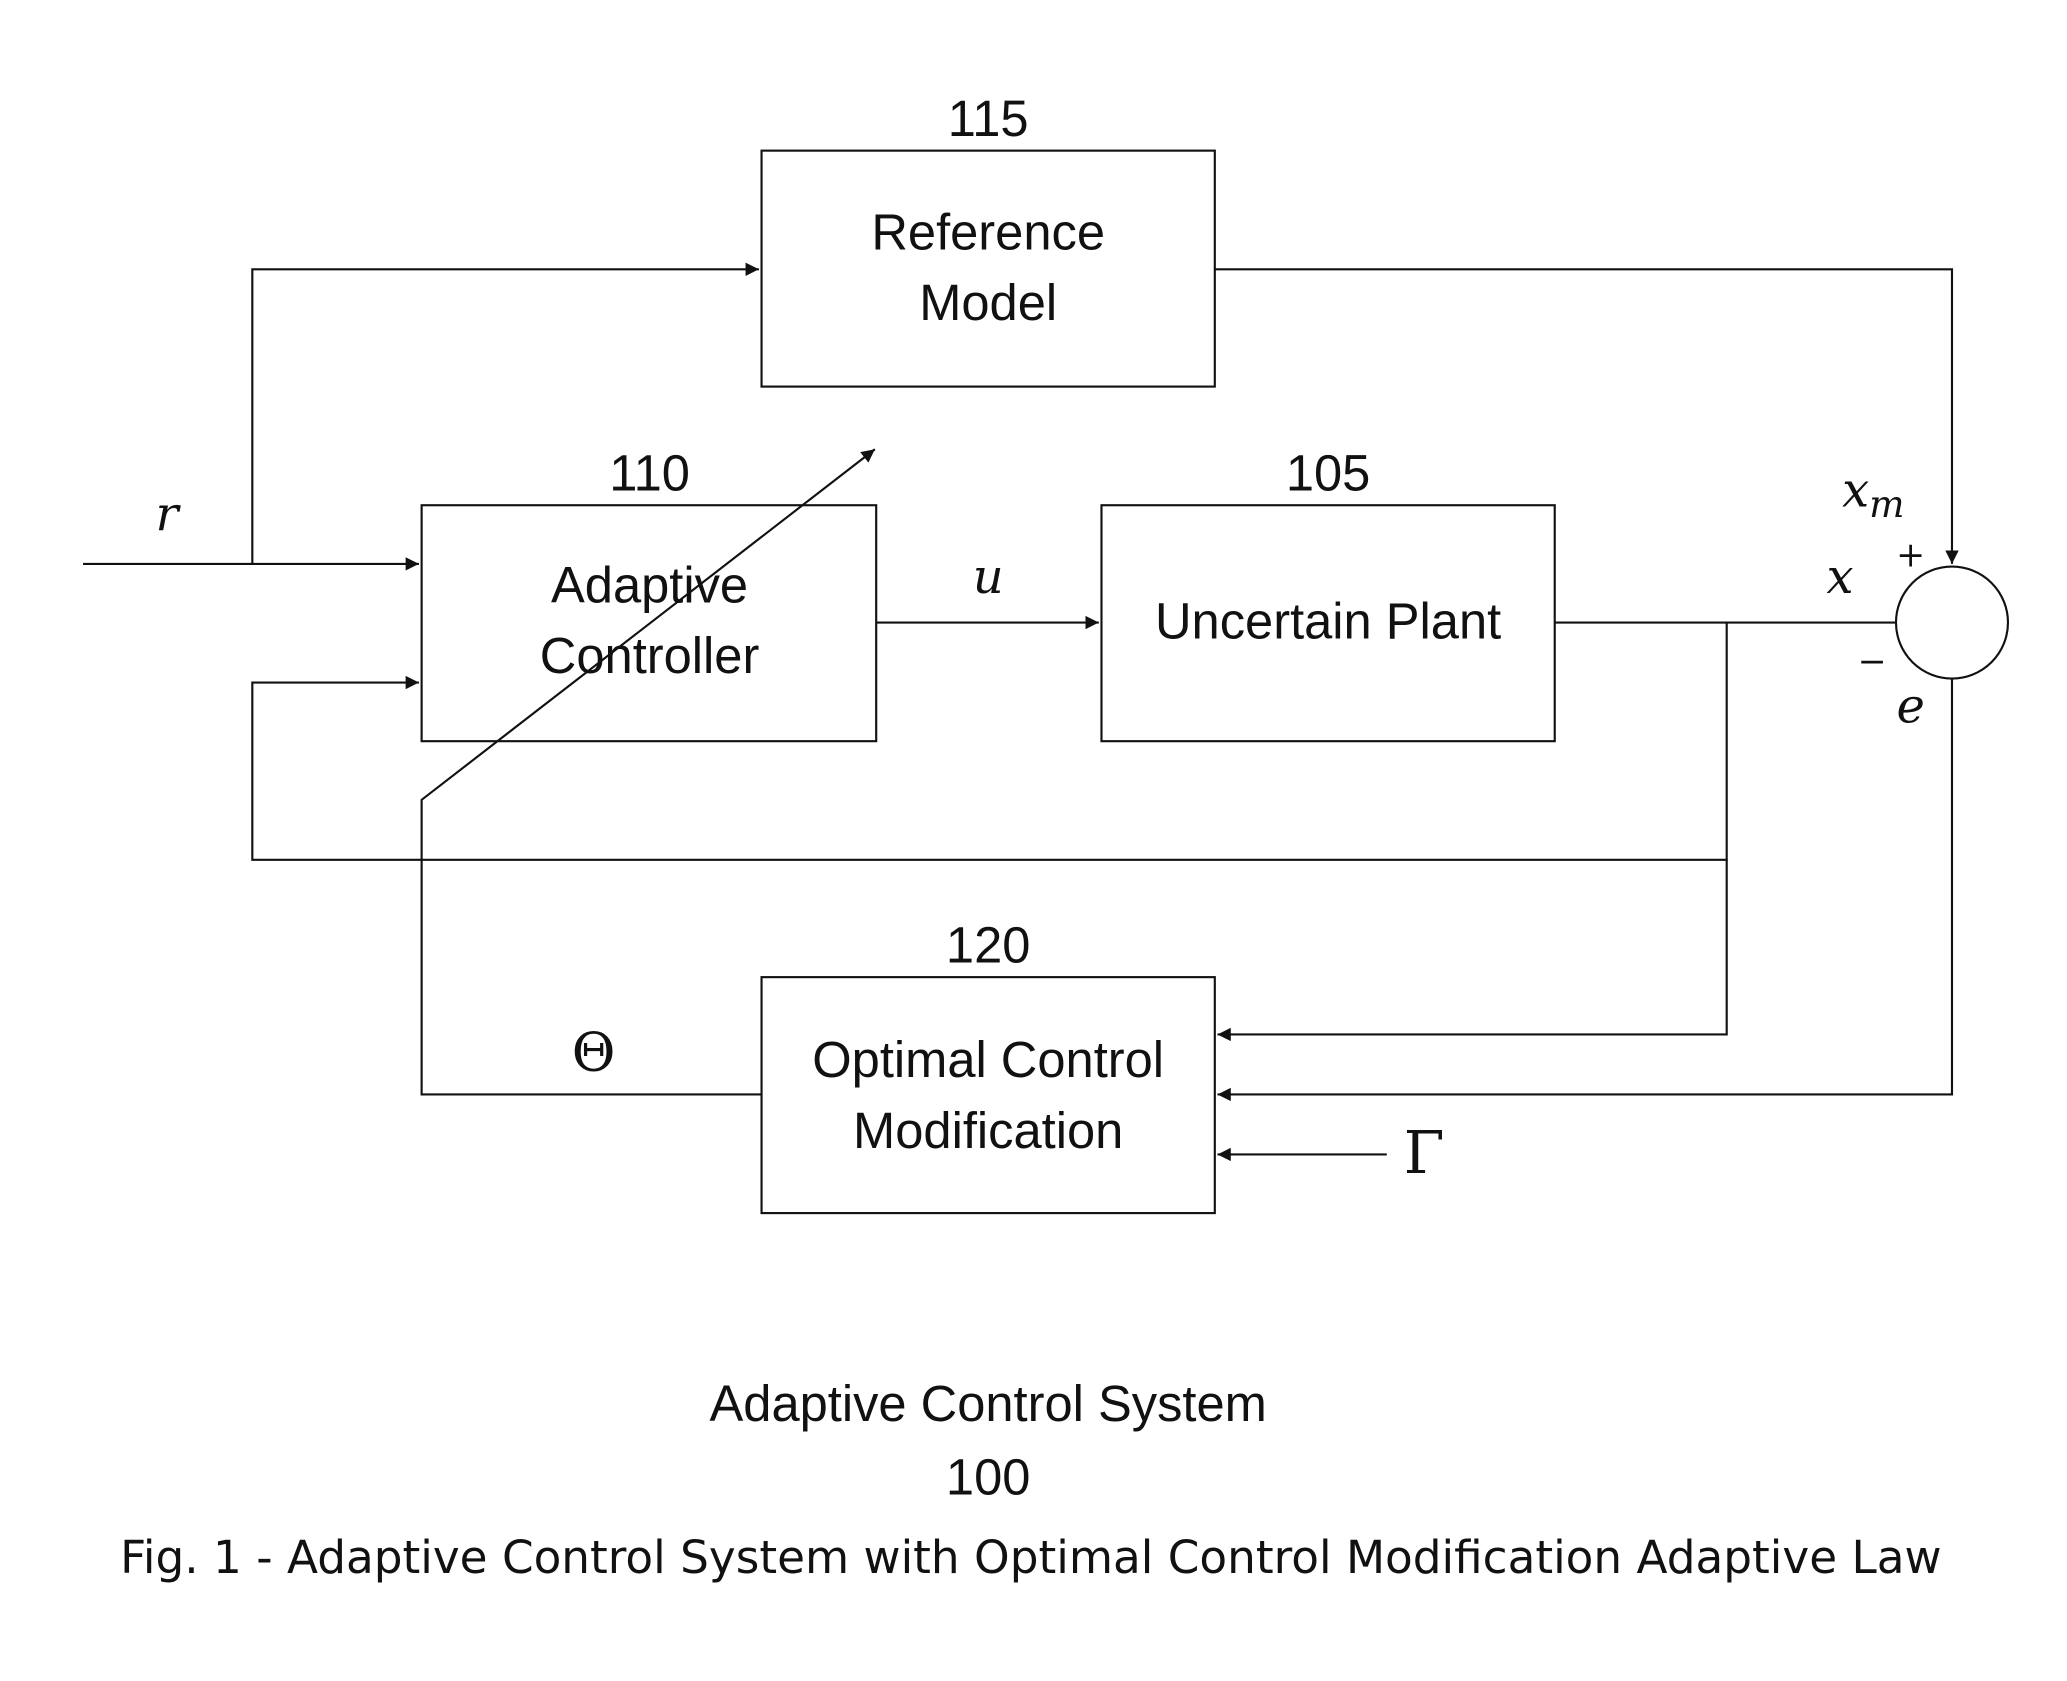 This screenshot has height=1681, width=2067. What do you see at coordinates (988, 577) in the screenshot?
I see `u-label: u` at bounding box center [988, 577].